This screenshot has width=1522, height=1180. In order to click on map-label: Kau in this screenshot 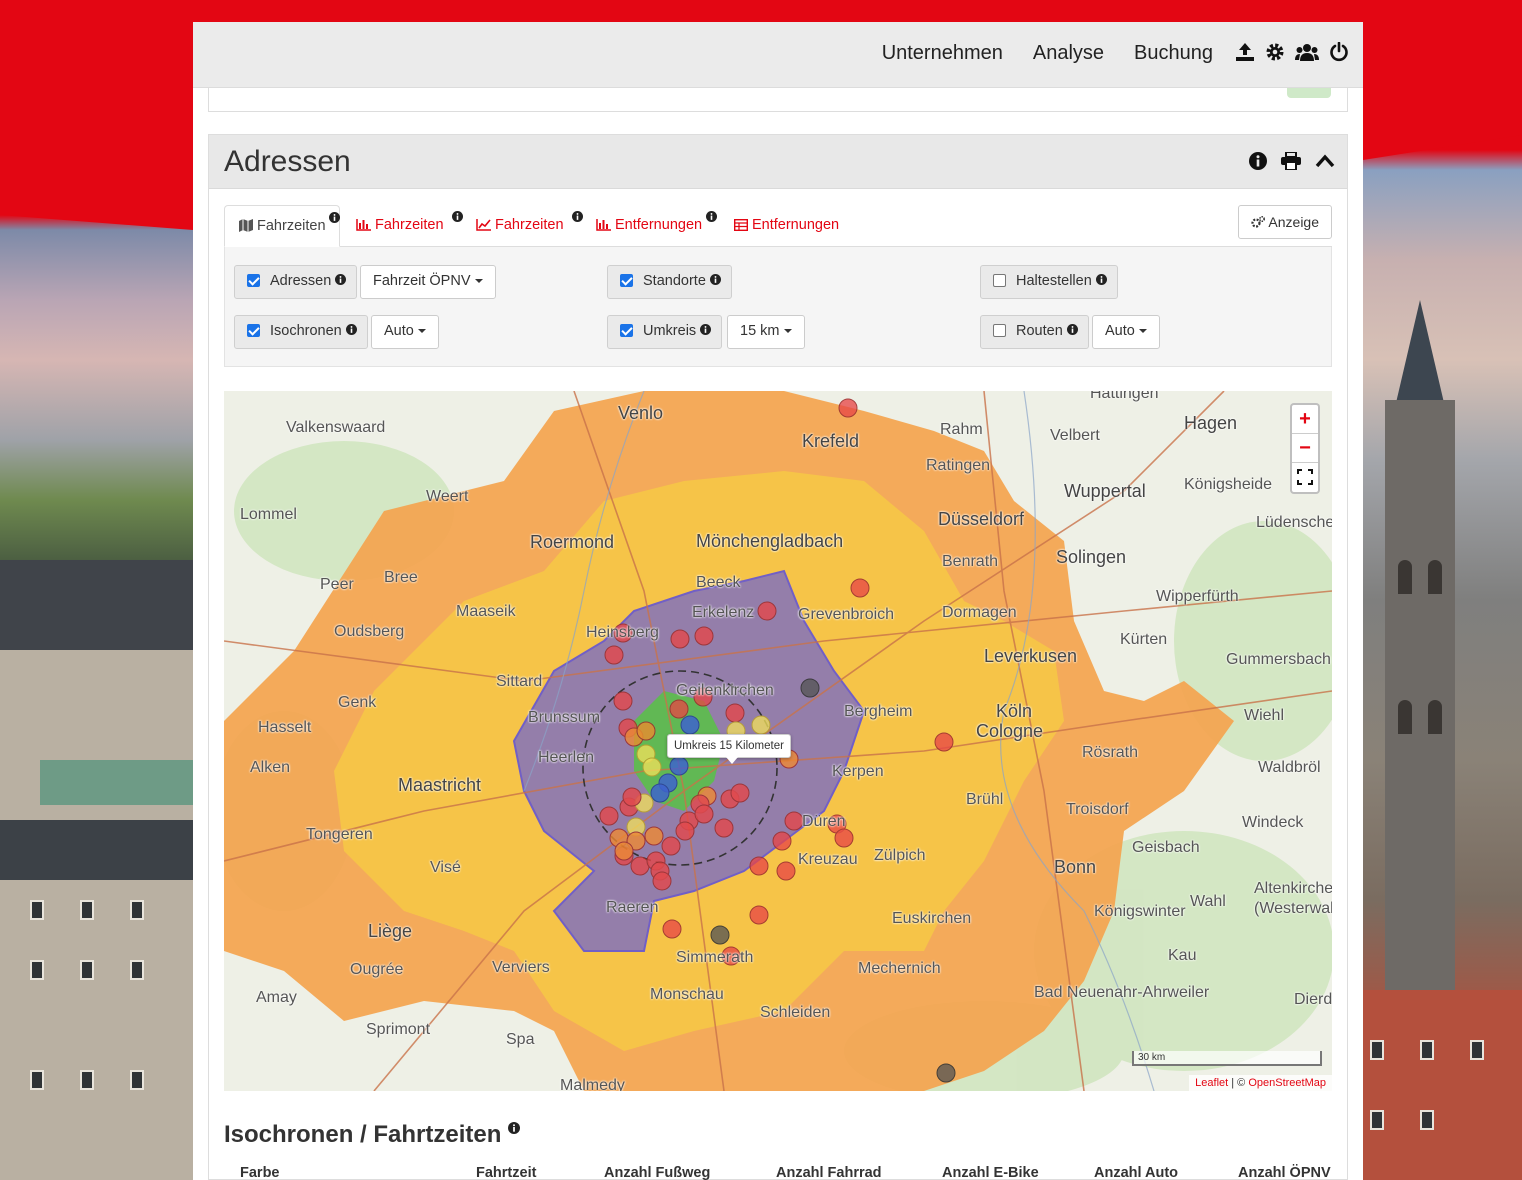, I will do `click(1182, 955)`.